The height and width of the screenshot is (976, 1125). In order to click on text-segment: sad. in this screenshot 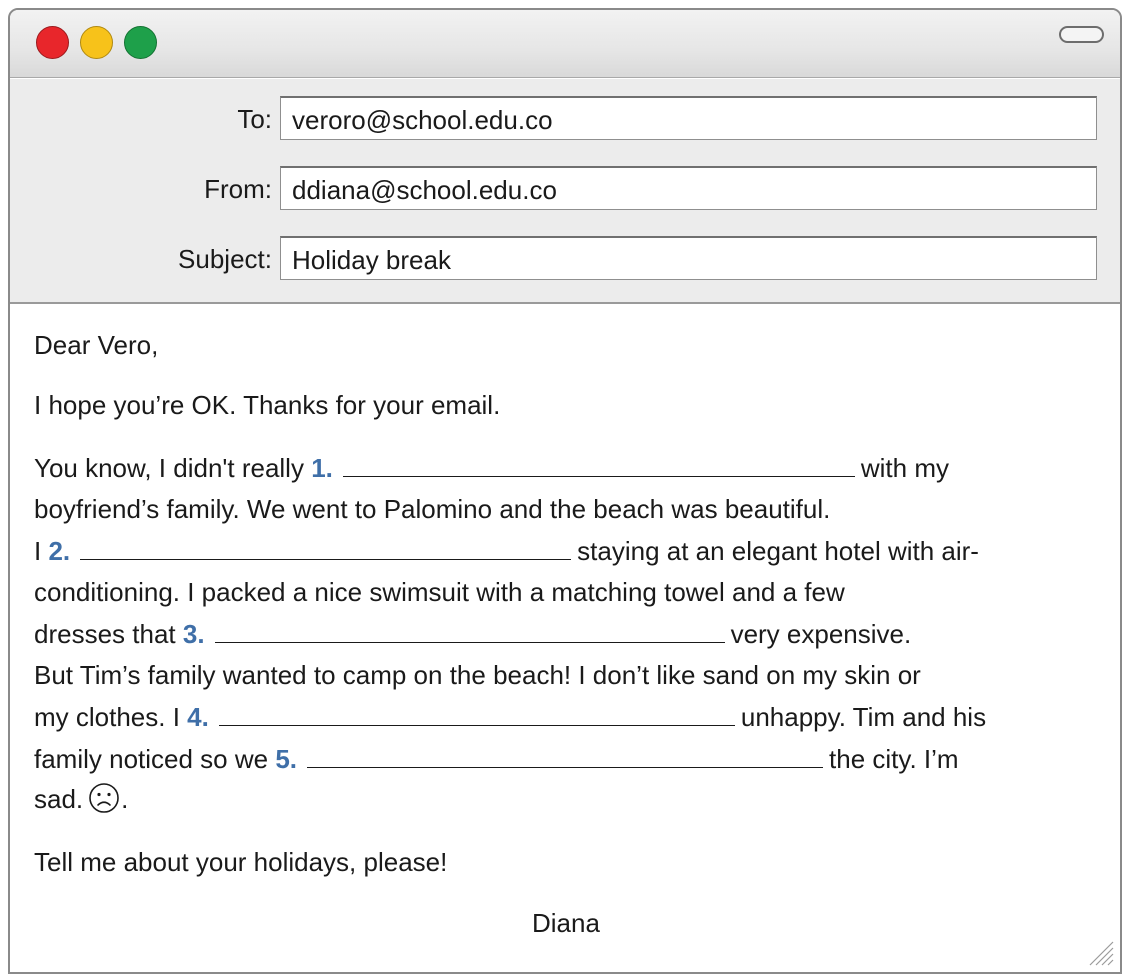, I will do `click(59, 799)`.